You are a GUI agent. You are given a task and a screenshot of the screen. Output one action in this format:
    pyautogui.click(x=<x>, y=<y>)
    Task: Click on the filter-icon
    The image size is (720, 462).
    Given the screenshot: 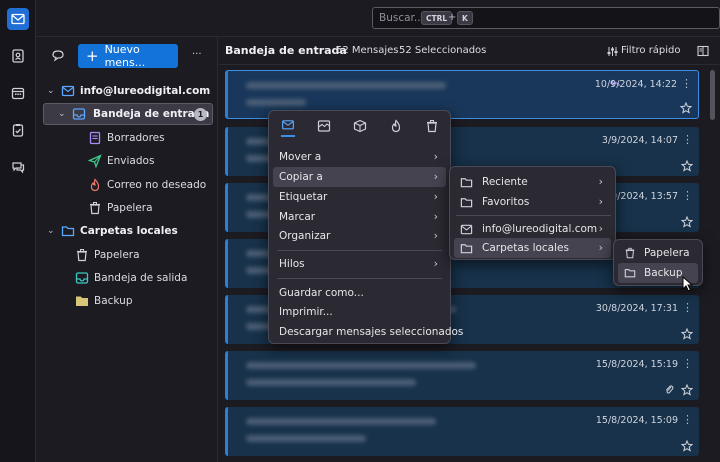 What is the action you would take?
    pyautogui.click(x=612, y=51)
    